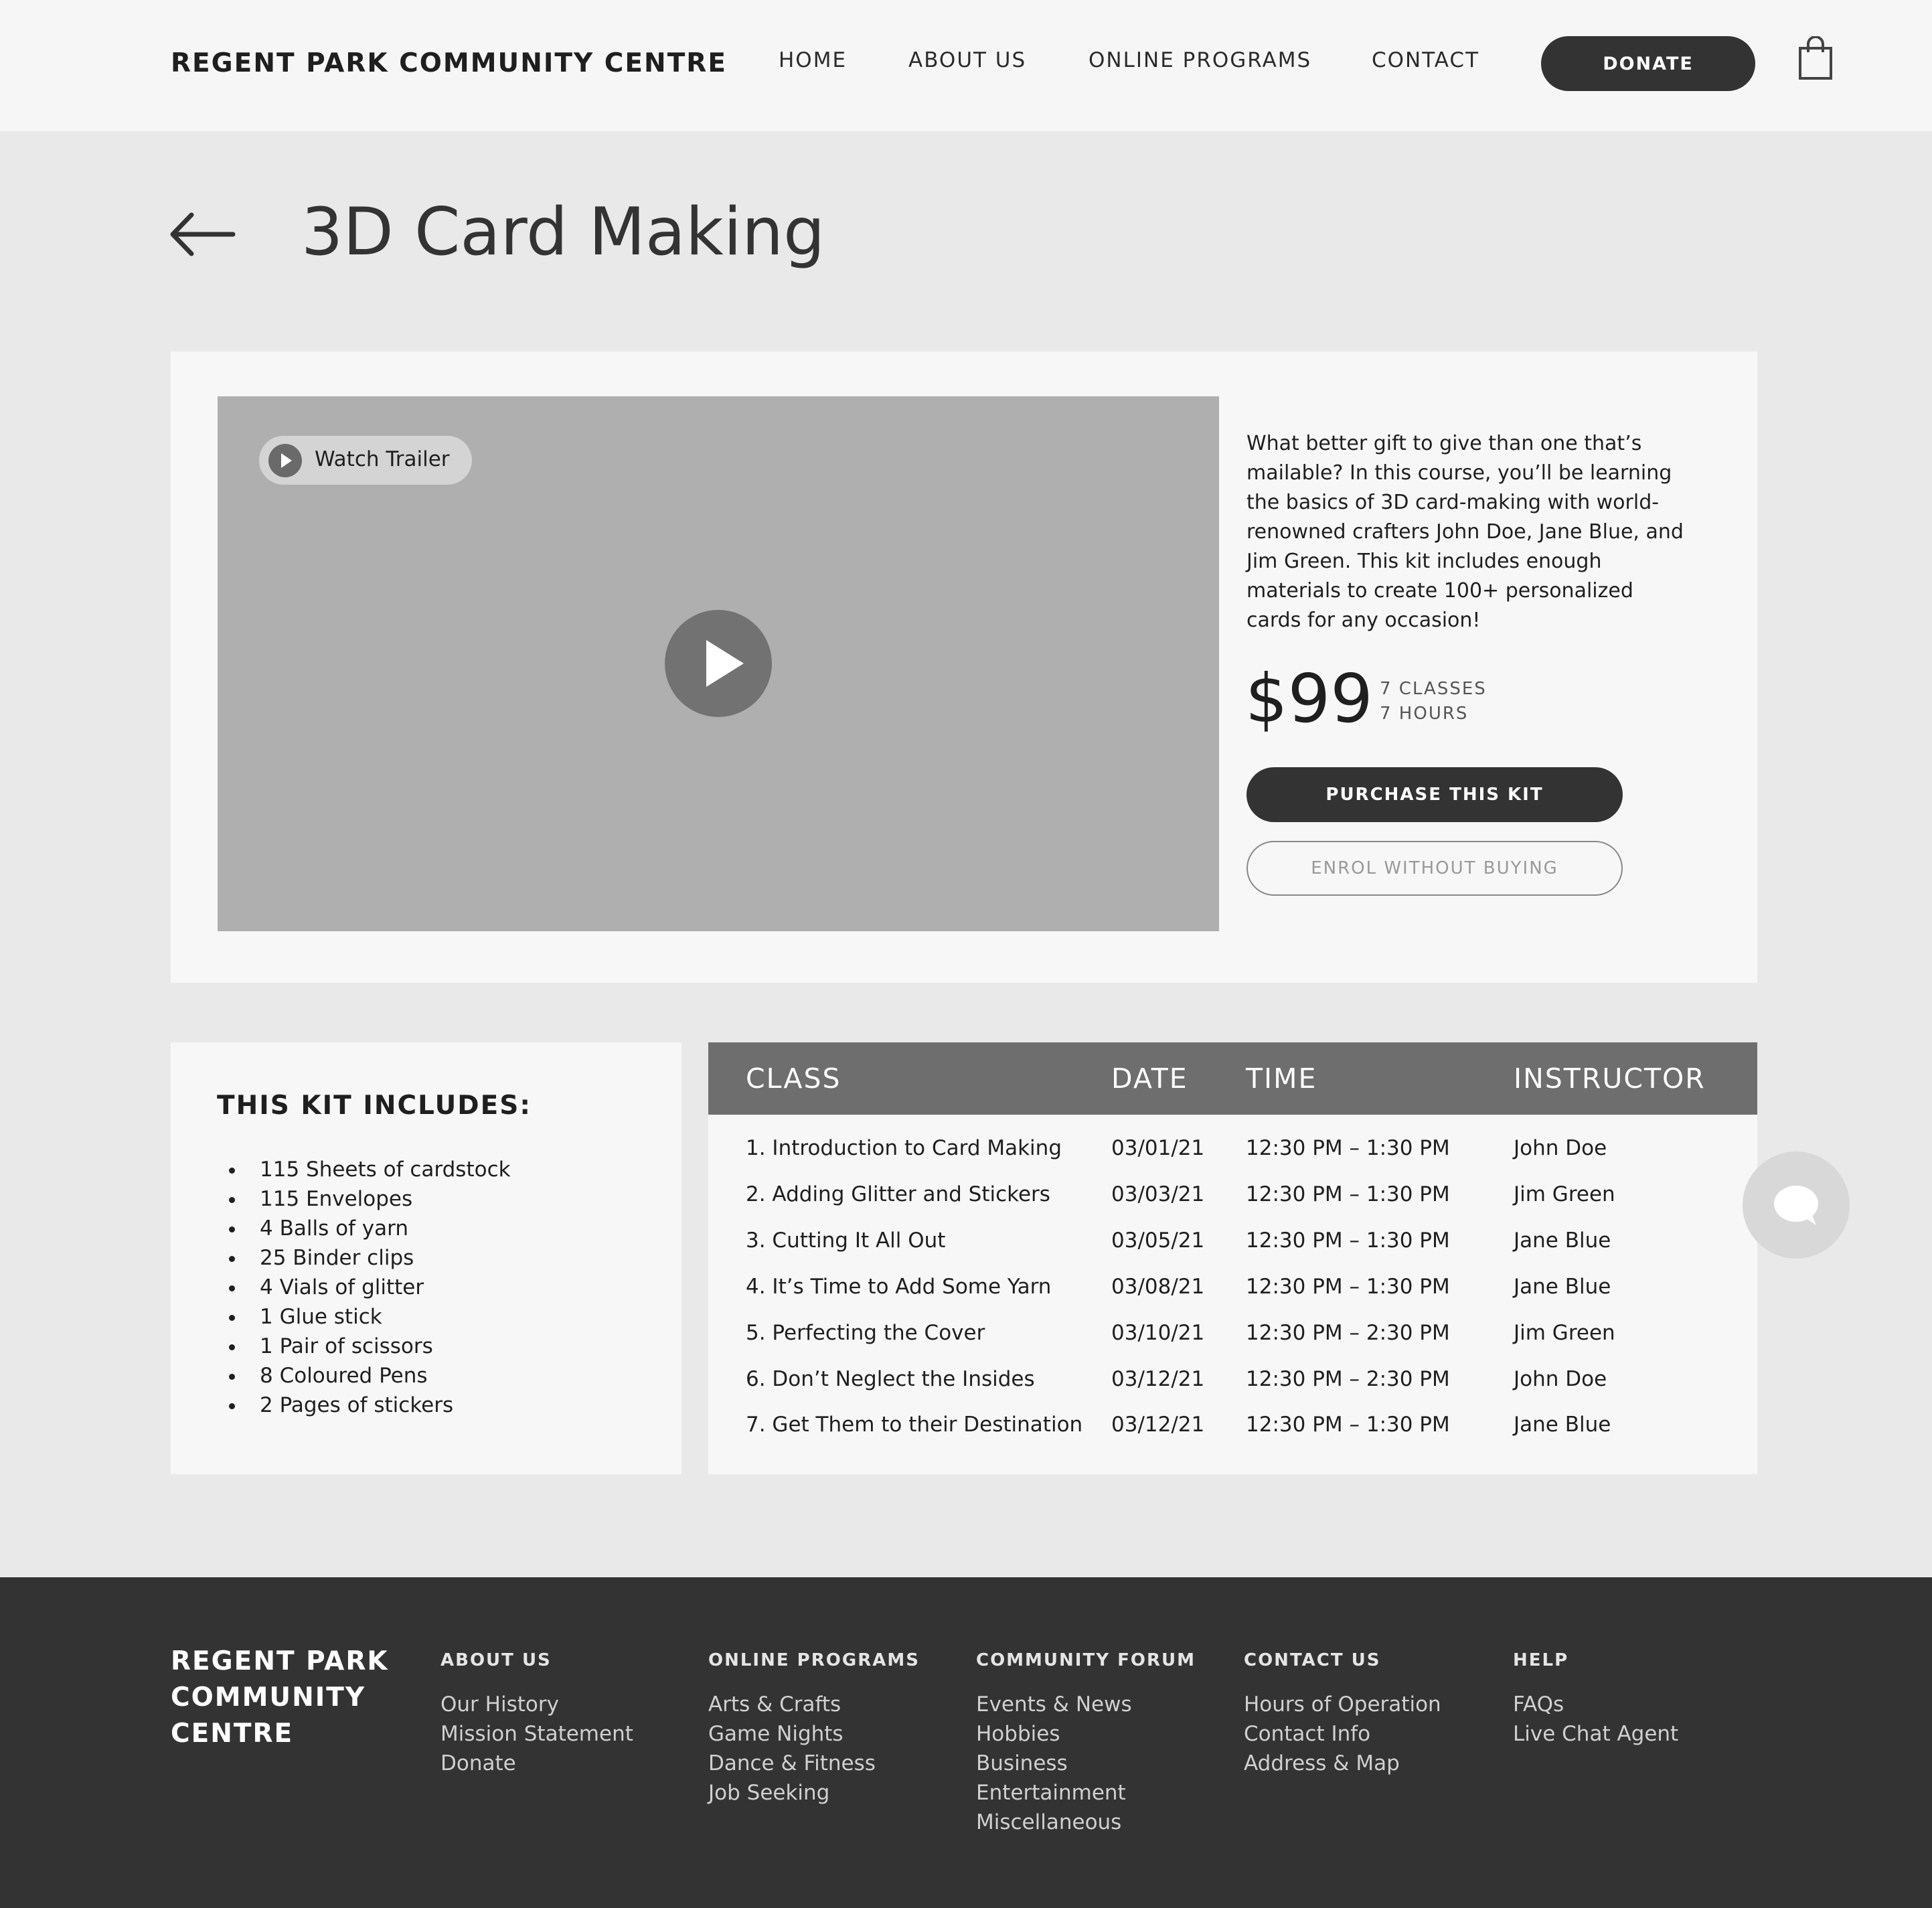 The image size is (1932, 1908). Describe the element at coordinates (813, 60) in the screenshot. I see `nav-home: HOME` at that location.